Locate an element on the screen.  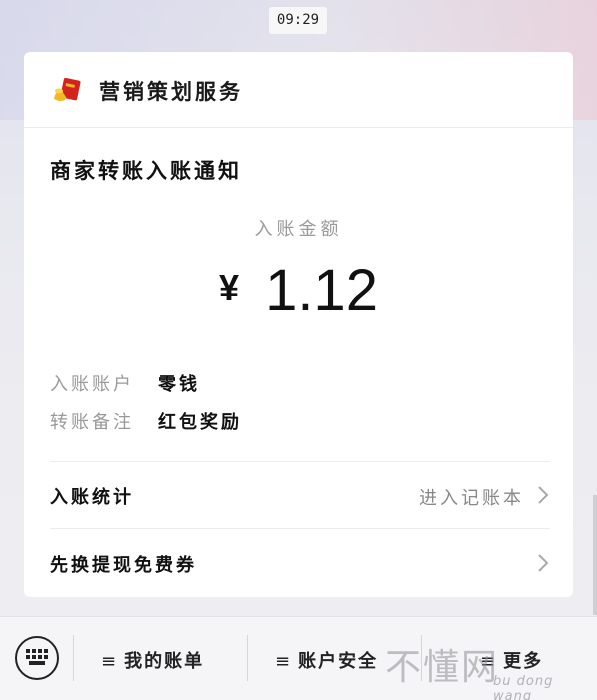
row-income-stats: 入账统计 进入记账本 is located at coordinates (300, 495).